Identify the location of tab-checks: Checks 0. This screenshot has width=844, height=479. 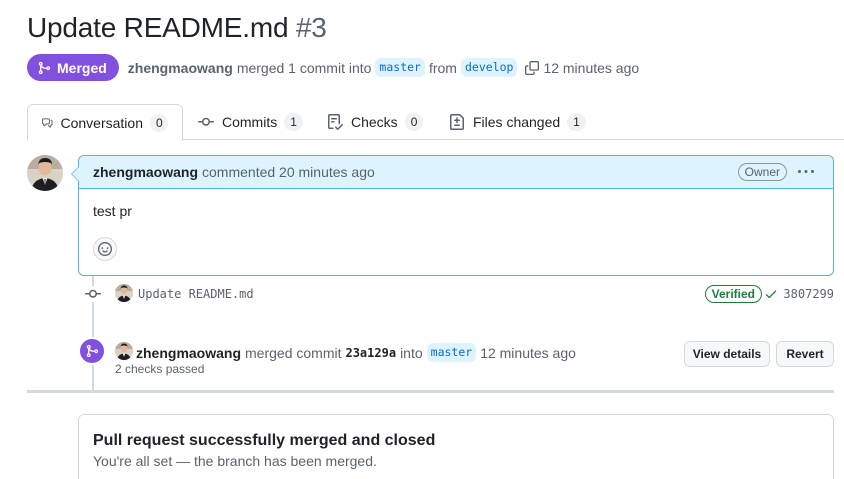
(375, 122).